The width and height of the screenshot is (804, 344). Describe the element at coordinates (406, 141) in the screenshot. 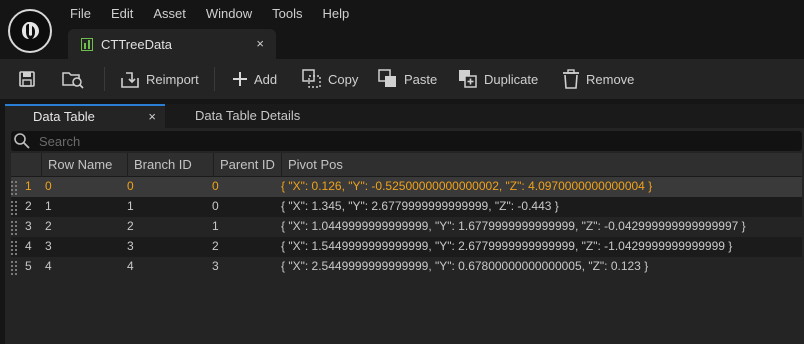

I see `search-input: Search` at that location.